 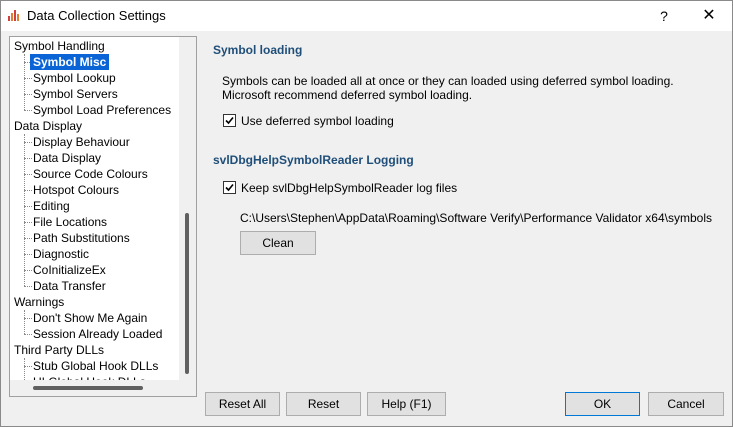 I want to click on cancel-button: Cancel, so click(x=686, y=404).